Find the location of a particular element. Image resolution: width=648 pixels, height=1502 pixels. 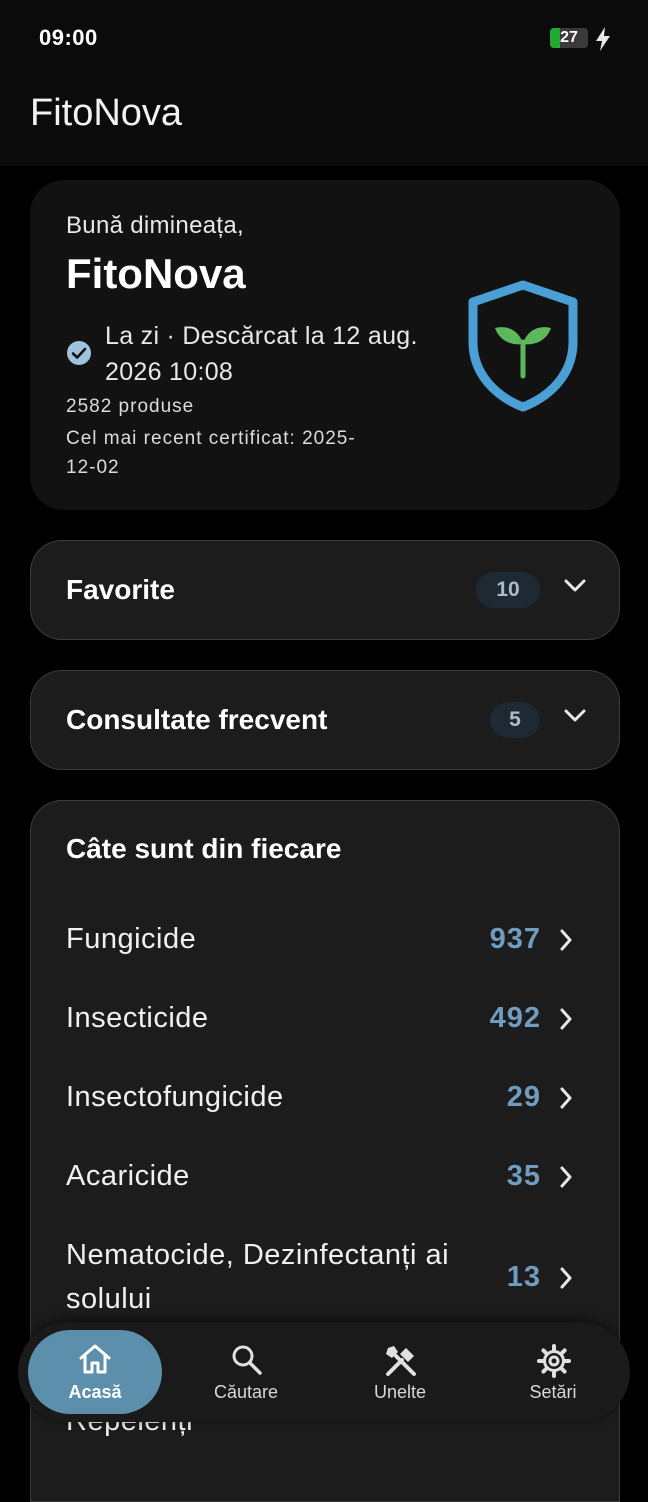

favorites-count-badge: 10 is located at coordinates (508, 590).